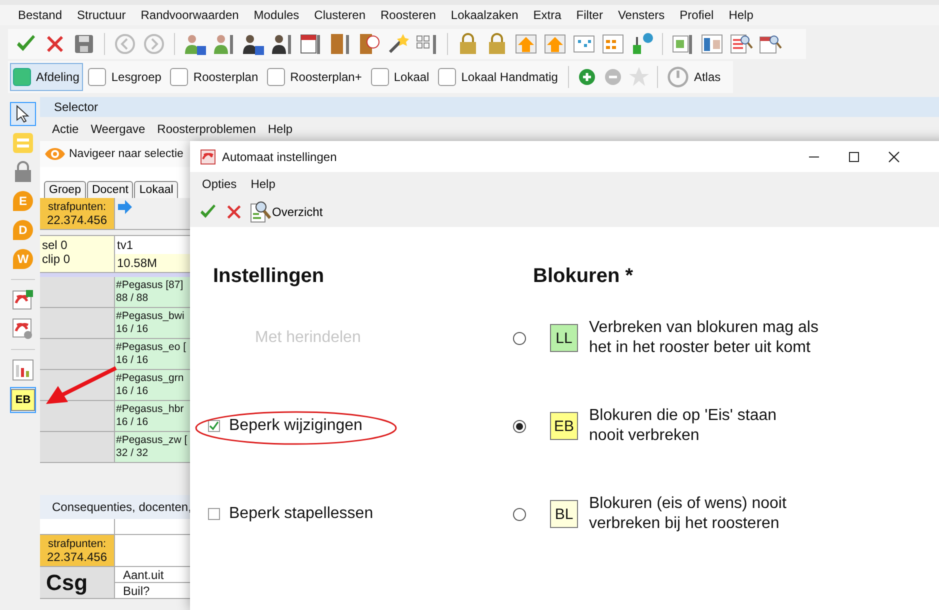 The width and height of the screenshot is (939, 610). What do you see at coordinates (110, 189) in the screenshot?
I see `tab: Docent` at bounding box center [110, 189].